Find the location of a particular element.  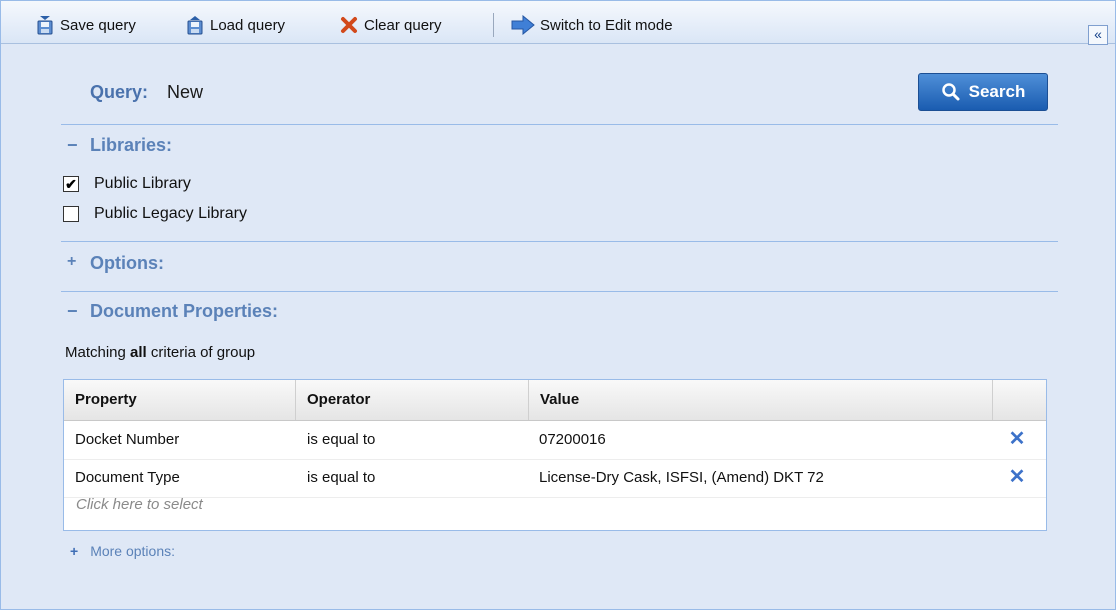

query-value: New is located at coordinates (185, 92).